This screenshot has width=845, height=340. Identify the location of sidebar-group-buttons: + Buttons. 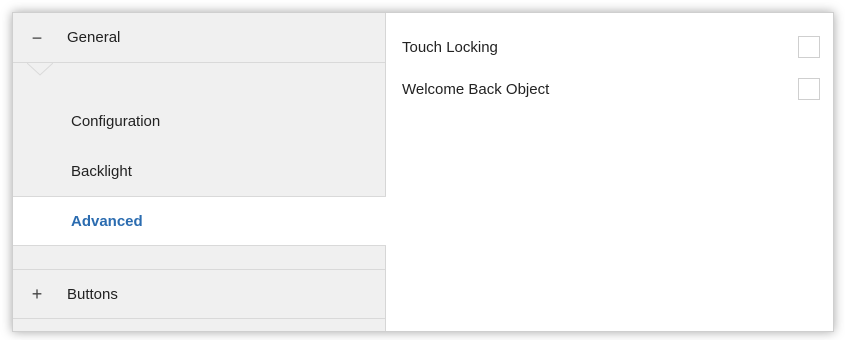
(199, 294).